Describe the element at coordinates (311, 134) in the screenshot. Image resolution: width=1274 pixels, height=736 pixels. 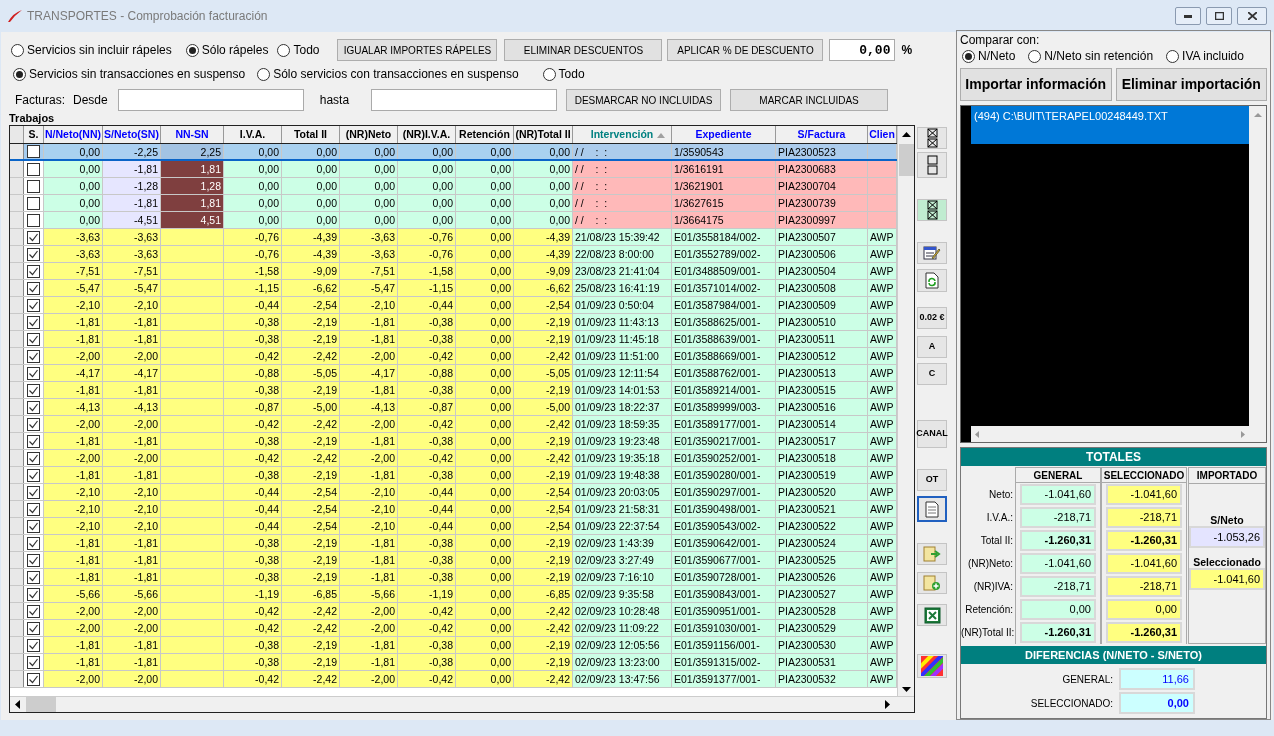
I see `column-header: Total II` at that location.